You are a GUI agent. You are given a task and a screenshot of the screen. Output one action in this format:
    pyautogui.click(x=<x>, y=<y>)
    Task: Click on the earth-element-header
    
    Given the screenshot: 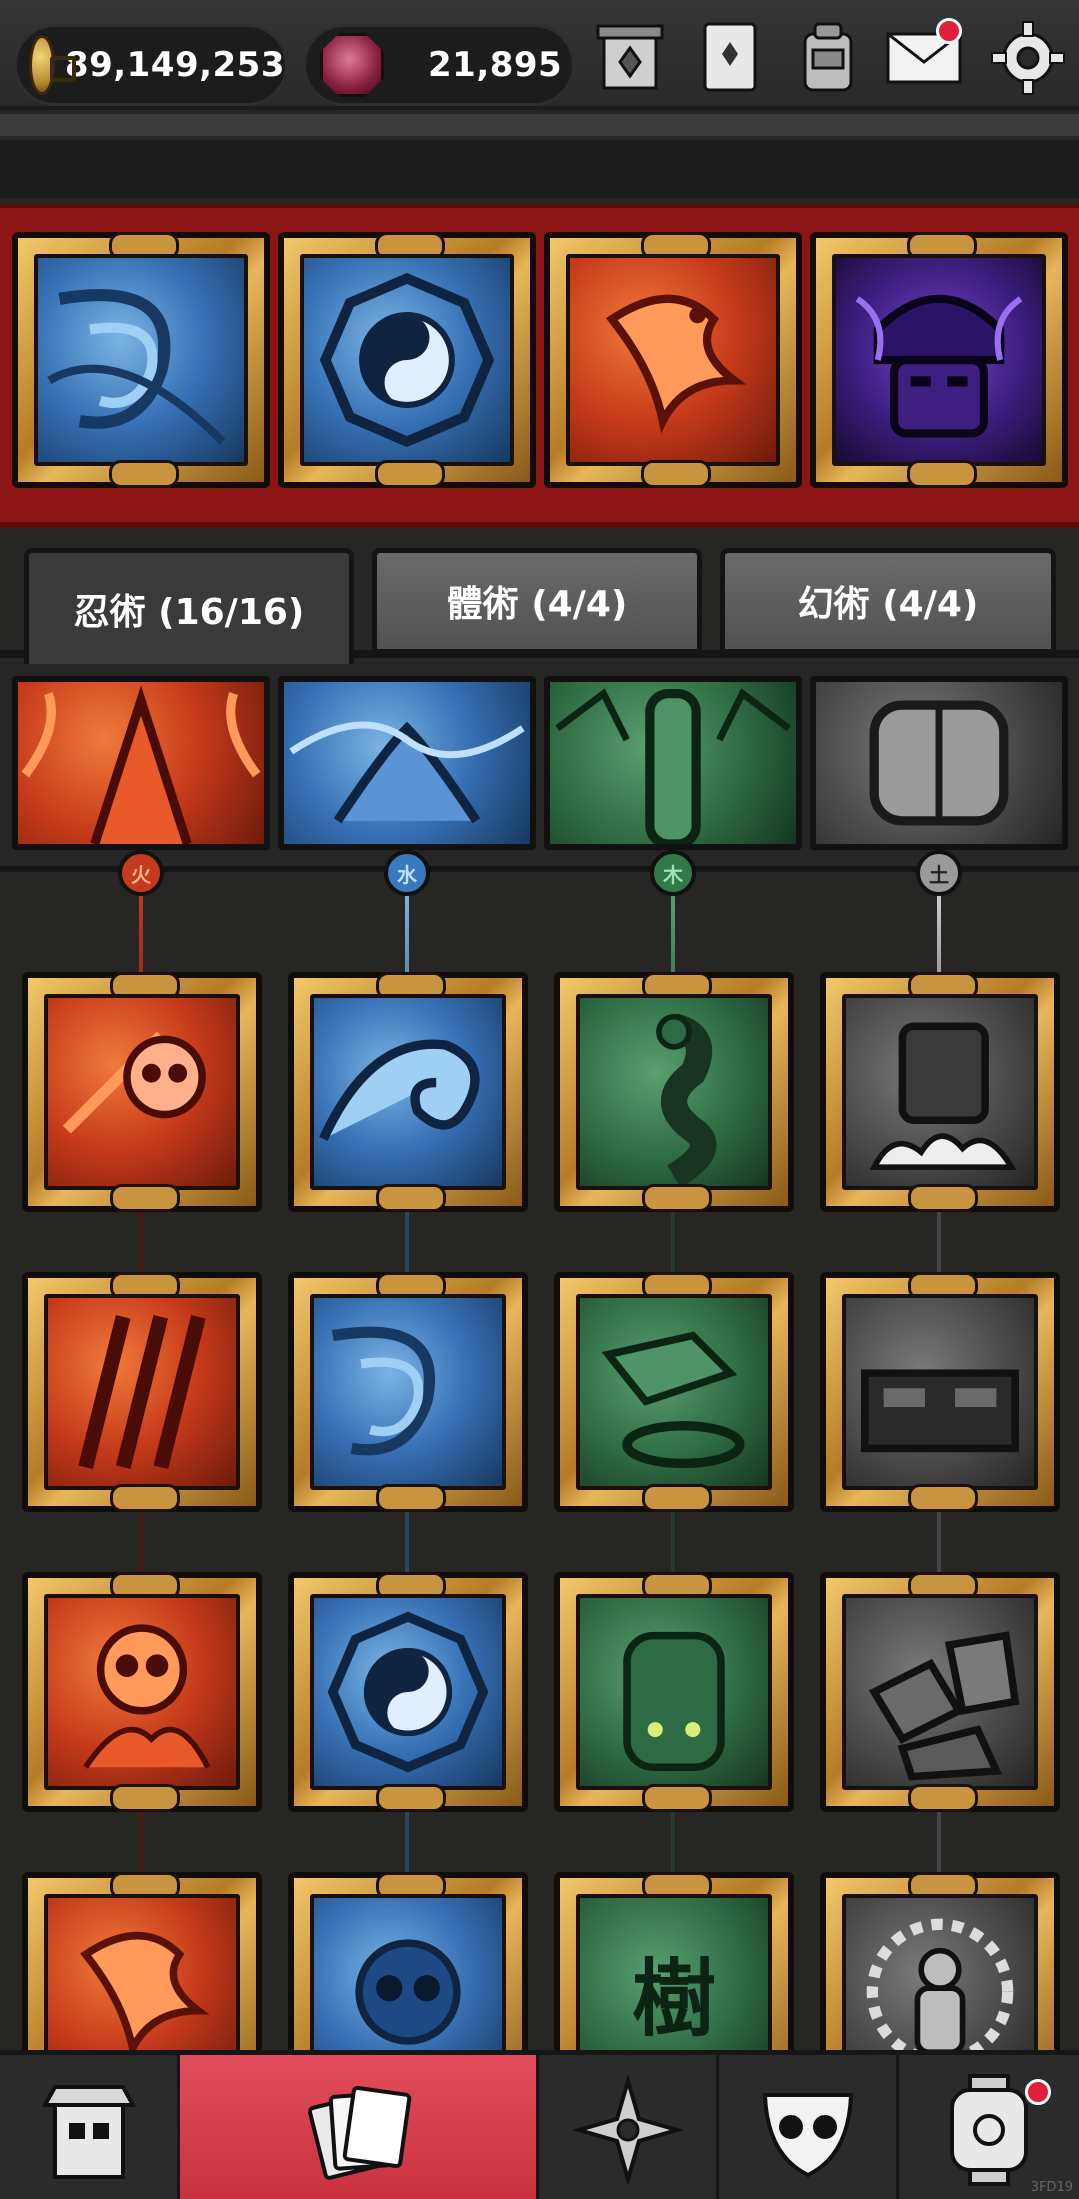 What is the action you would take?
    pyautogui.click(x=939, y=763)
    